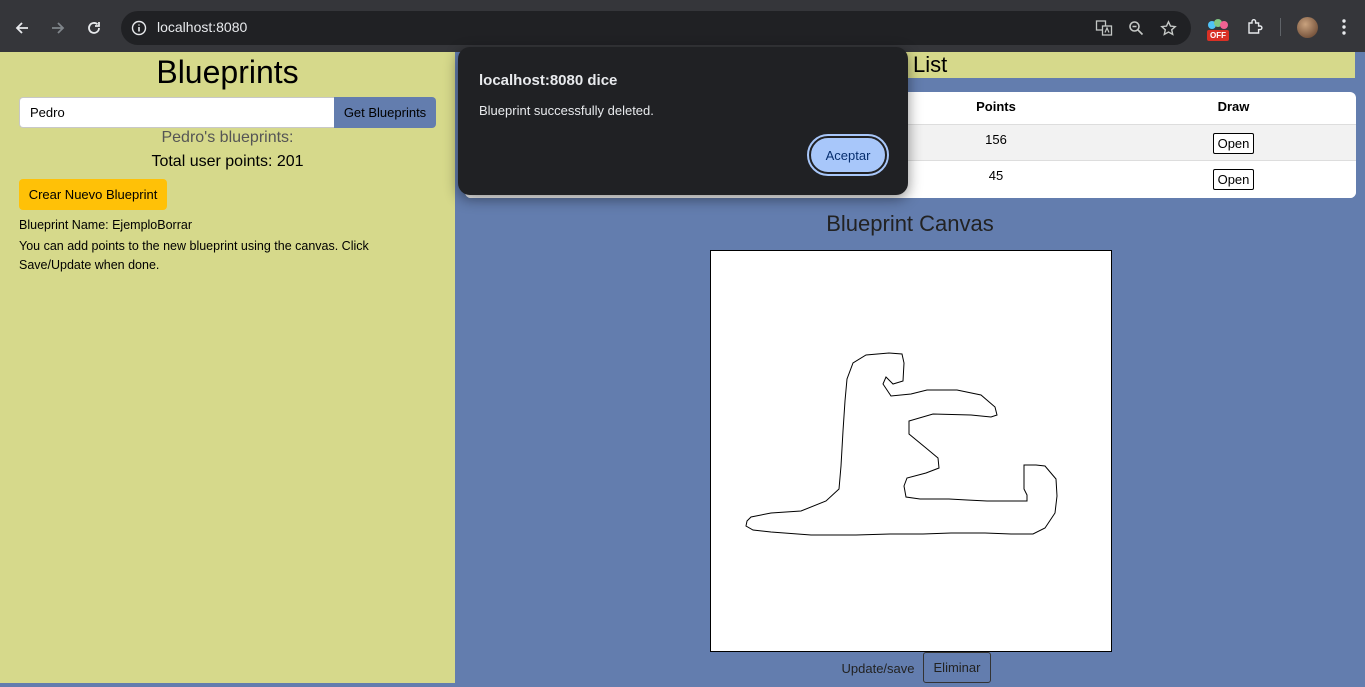 This screenshot has height=687, width=1365. Describe the element at coordinates (910, 223) in the screenshot. I see `canvas-title: Blueprint Canvas` at that location.